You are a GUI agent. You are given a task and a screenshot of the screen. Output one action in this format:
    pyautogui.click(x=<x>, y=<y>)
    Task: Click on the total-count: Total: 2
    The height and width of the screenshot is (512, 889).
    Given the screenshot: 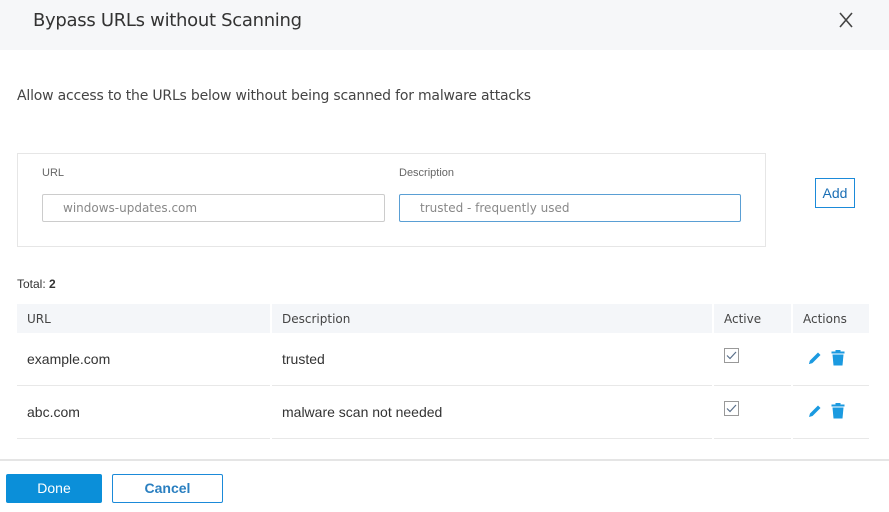 What is the action you would take?
    pyautogui.click(x=36, y=284)
    